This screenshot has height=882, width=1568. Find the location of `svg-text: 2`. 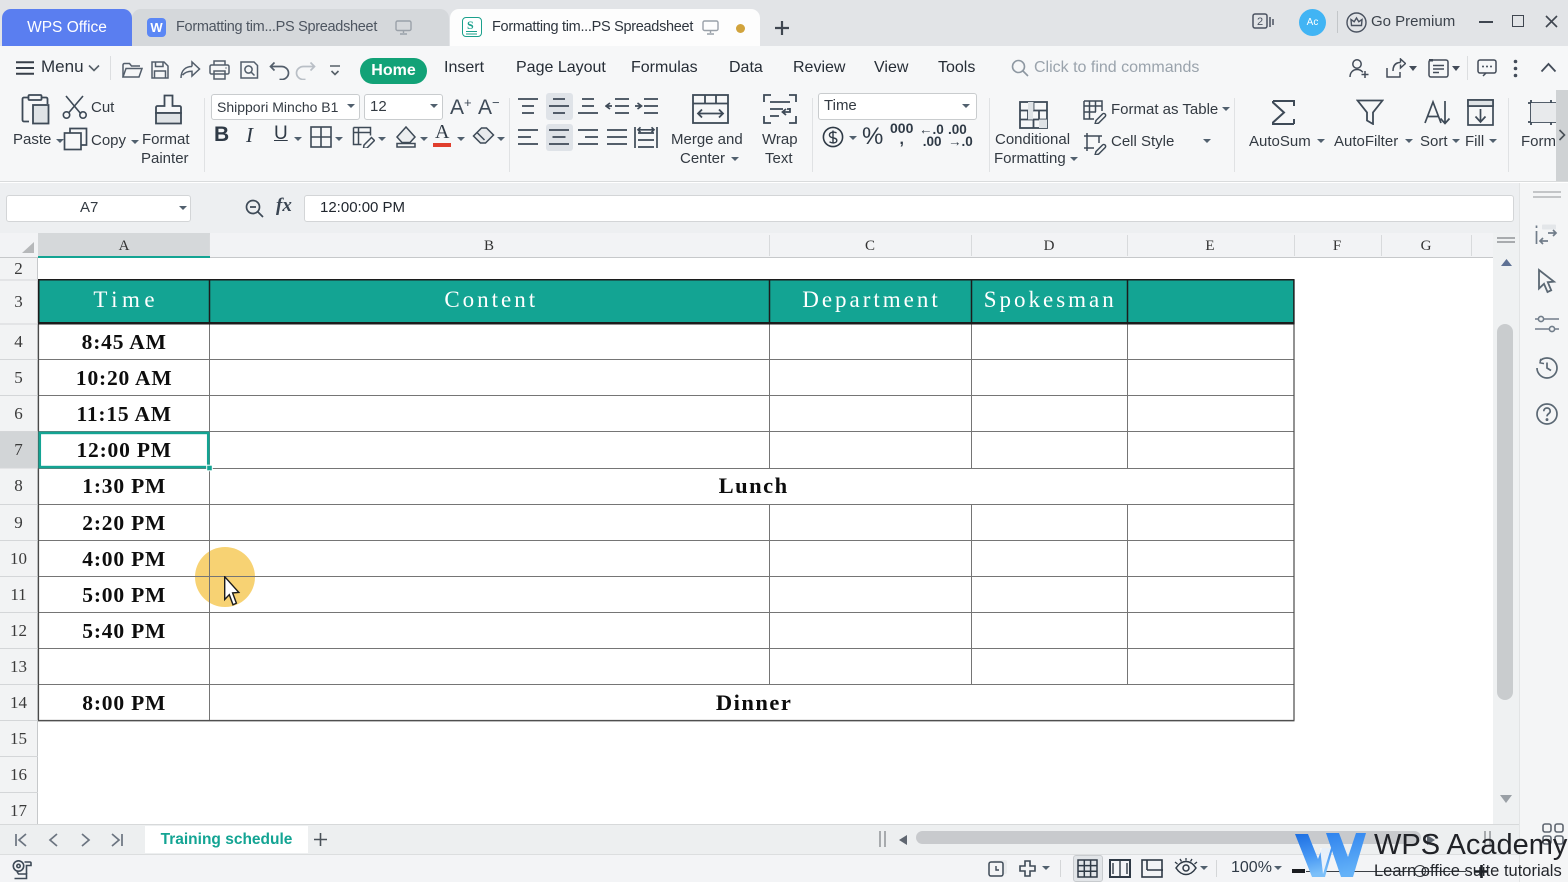

svg-text: 2 is located at coordinates (1260, 22).